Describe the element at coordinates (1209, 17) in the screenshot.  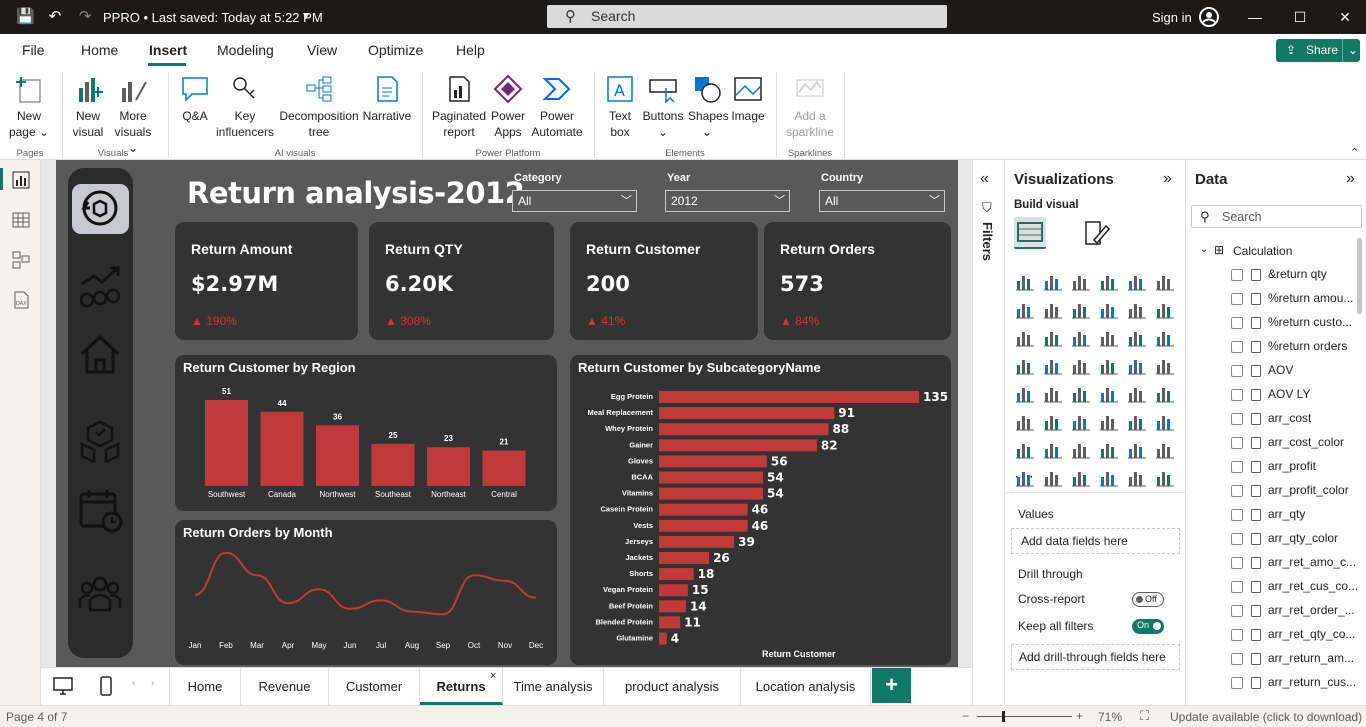
I see `account-icon` at that location.